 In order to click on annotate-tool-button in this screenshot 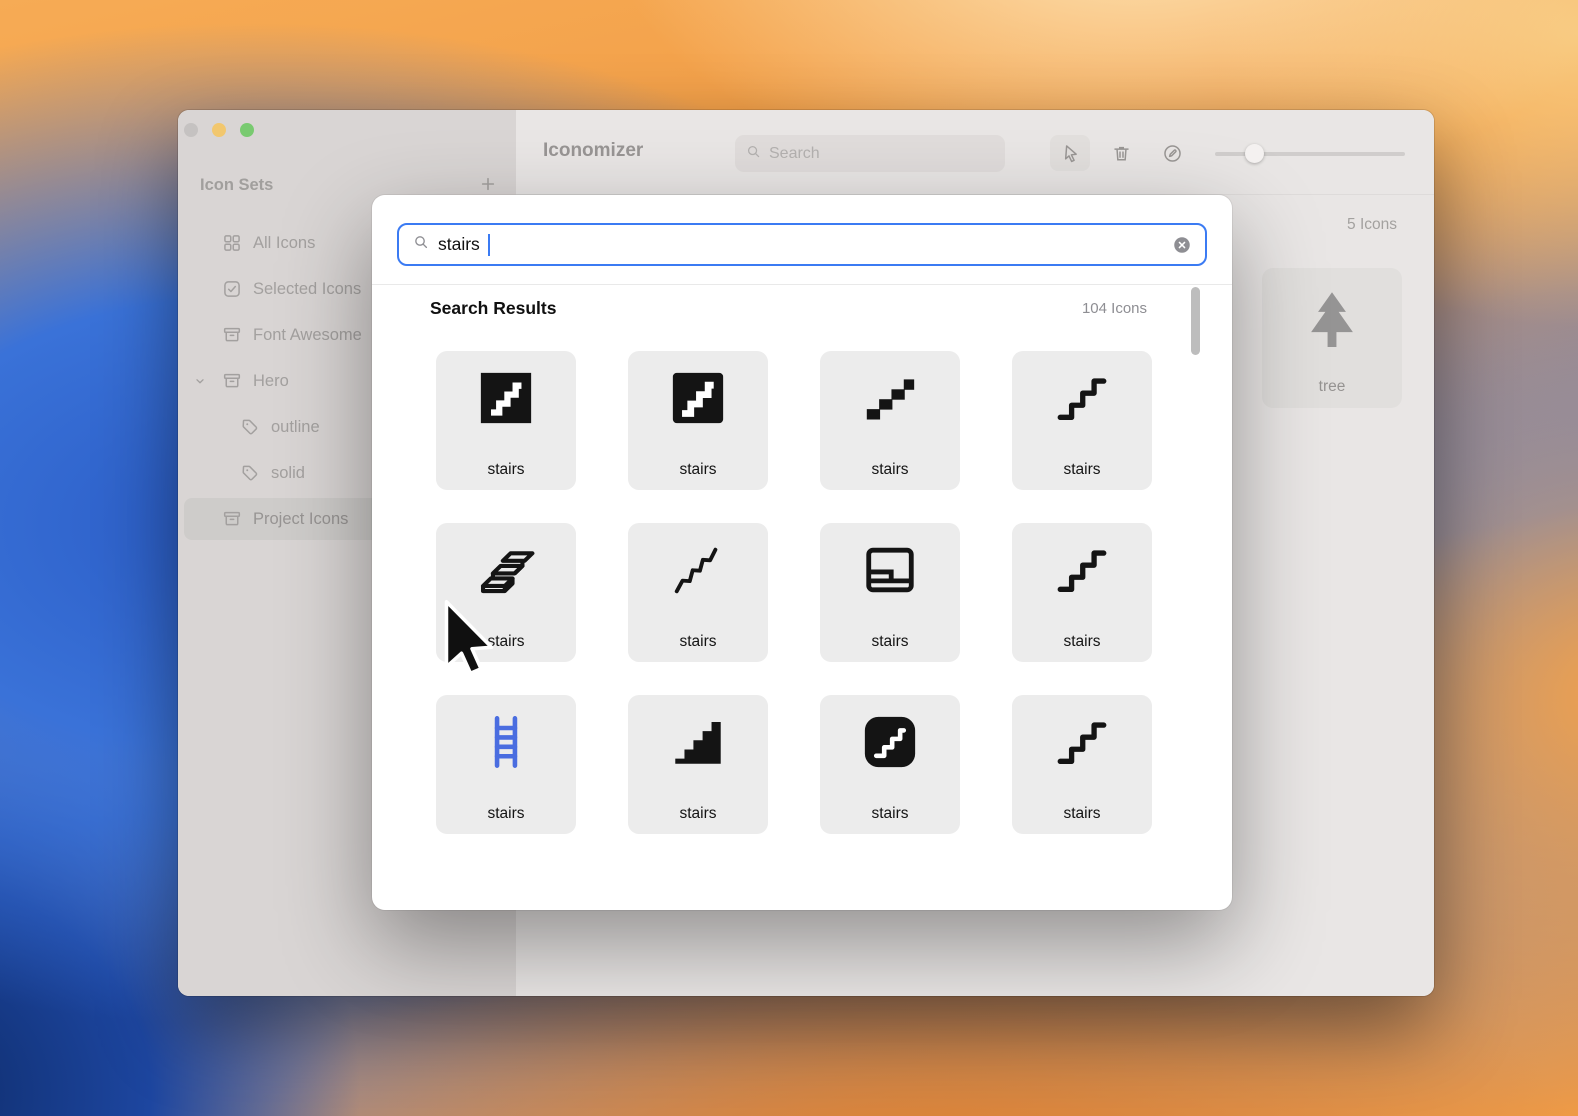, I will do `click(1172, 153)`.